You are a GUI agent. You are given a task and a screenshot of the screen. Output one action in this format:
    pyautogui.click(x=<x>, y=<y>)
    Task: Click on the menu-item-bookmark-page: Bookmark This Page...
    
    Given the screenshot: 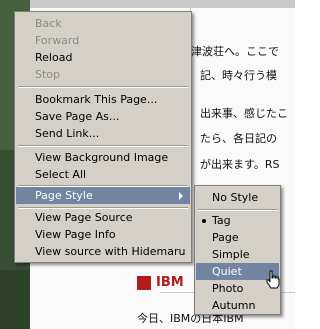 What is the action you would take?
    pyautogui.click(x=103, y=99)
    